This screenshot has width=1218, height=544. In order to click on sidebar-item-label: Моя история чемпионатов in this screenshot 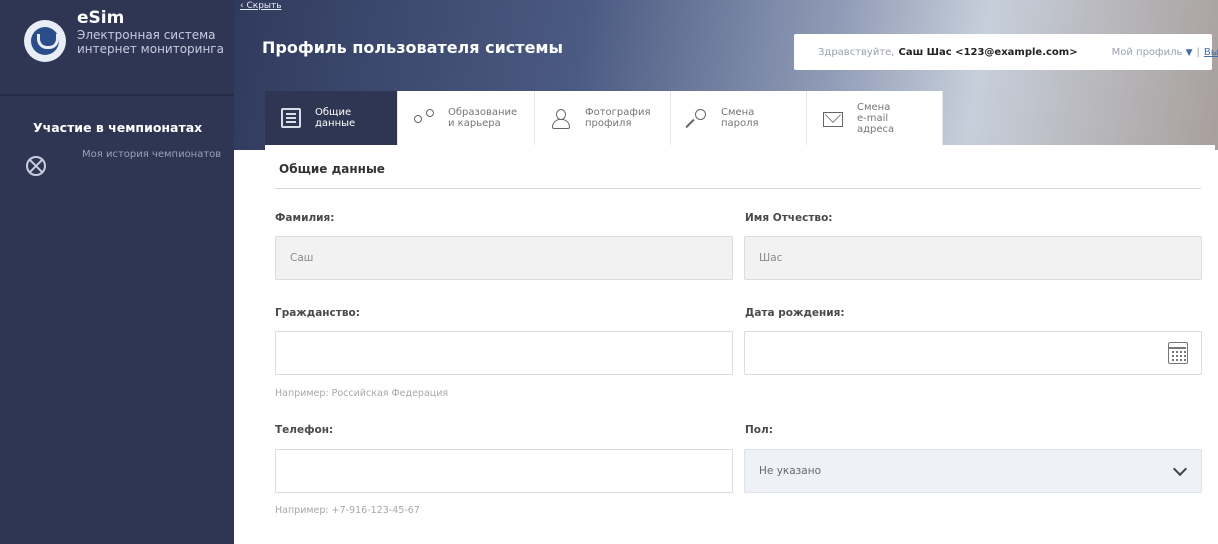, I will do `click(152, 154)`.